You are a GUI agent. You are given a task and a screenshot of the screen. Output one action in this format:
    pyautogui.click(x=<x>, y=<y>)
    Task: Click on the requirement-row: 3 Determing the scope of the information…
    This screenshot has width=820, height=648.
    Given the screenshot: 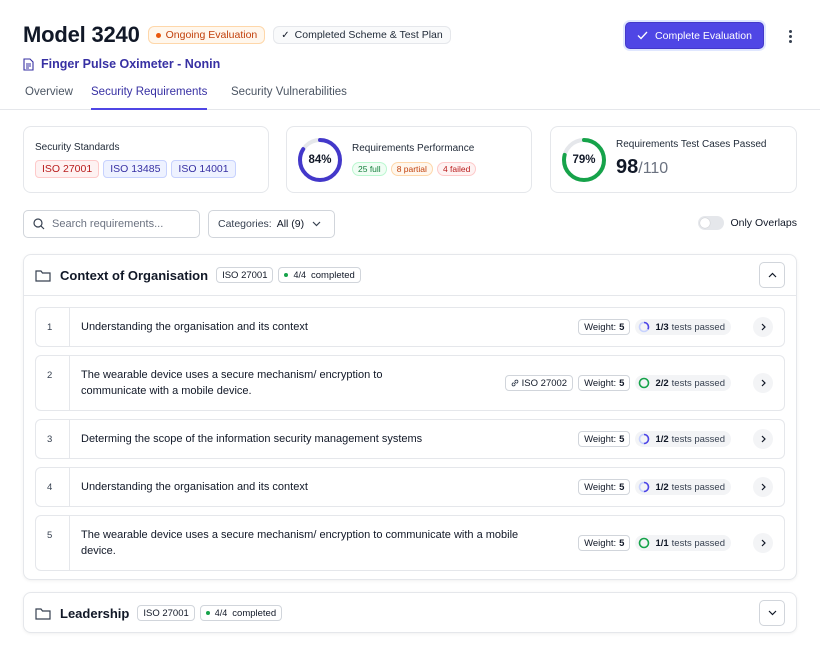 What is the action you would take?
    pyautogui.click(x=410, y=439)
    